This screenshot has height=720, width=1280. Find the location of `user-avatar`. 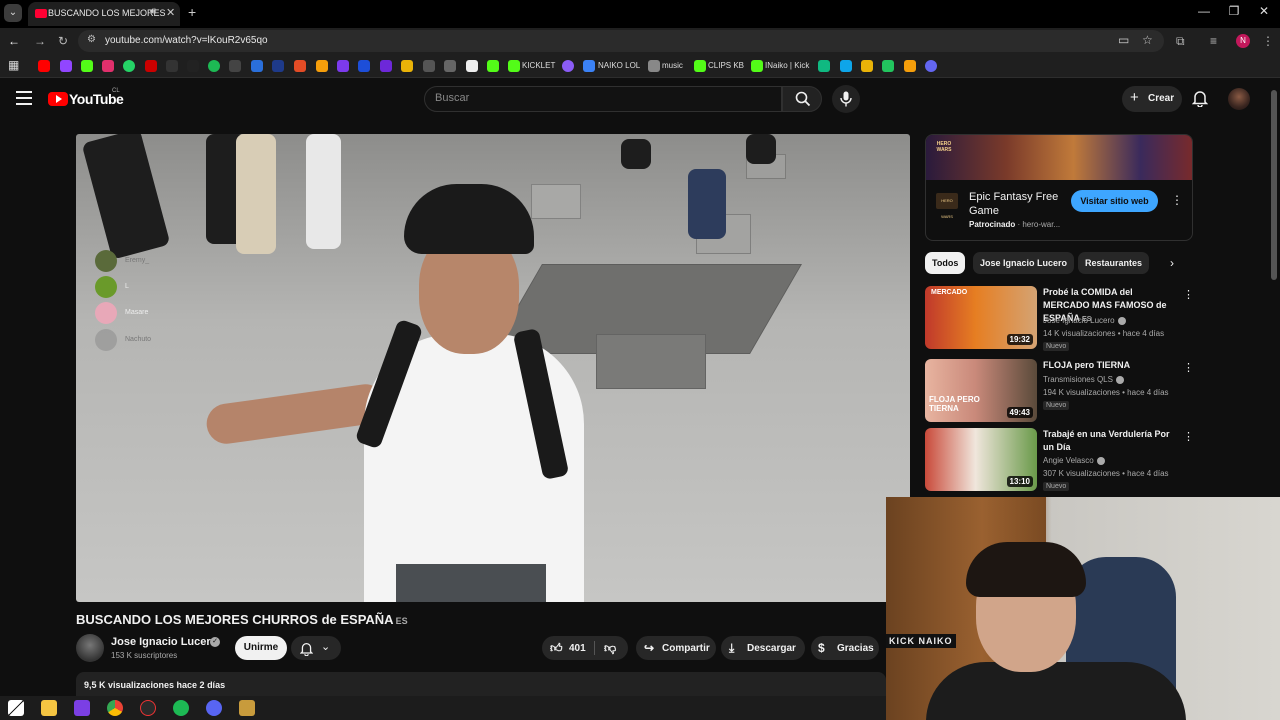

user-avatar is located at coordinates (1239, 99).